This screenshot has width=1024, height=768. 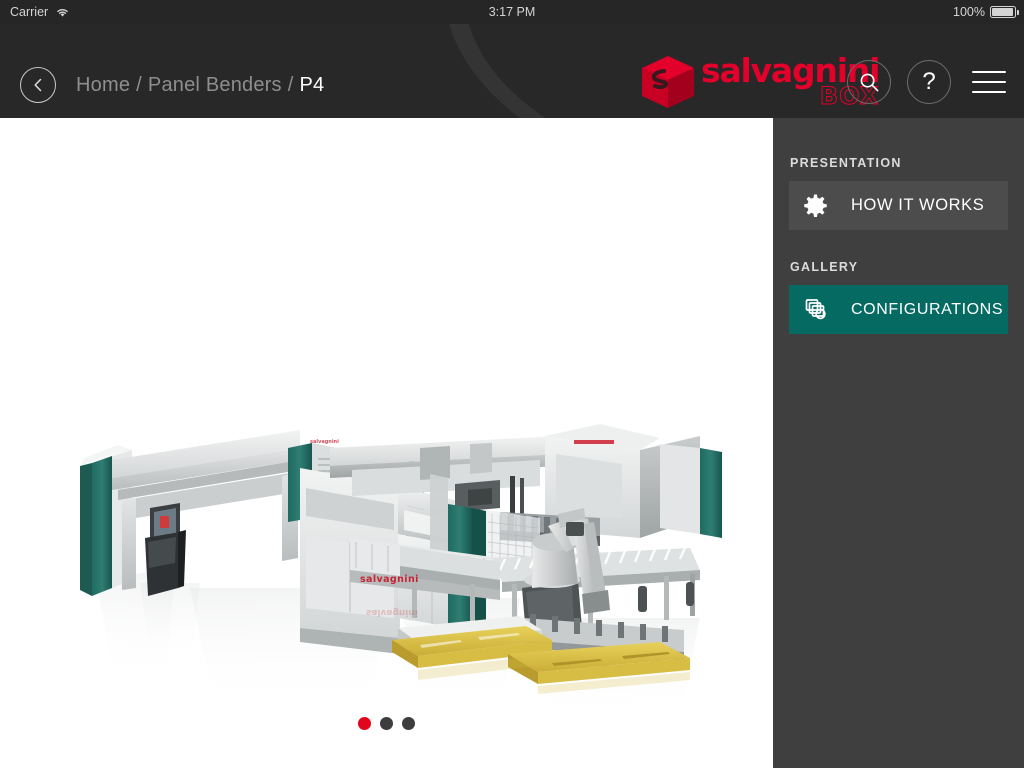 What do you see at coordinates (759, 82) in the screenshot?
I see `salvagnini-box-logo: salvagnini BOX` at bounding box center [759, 82].